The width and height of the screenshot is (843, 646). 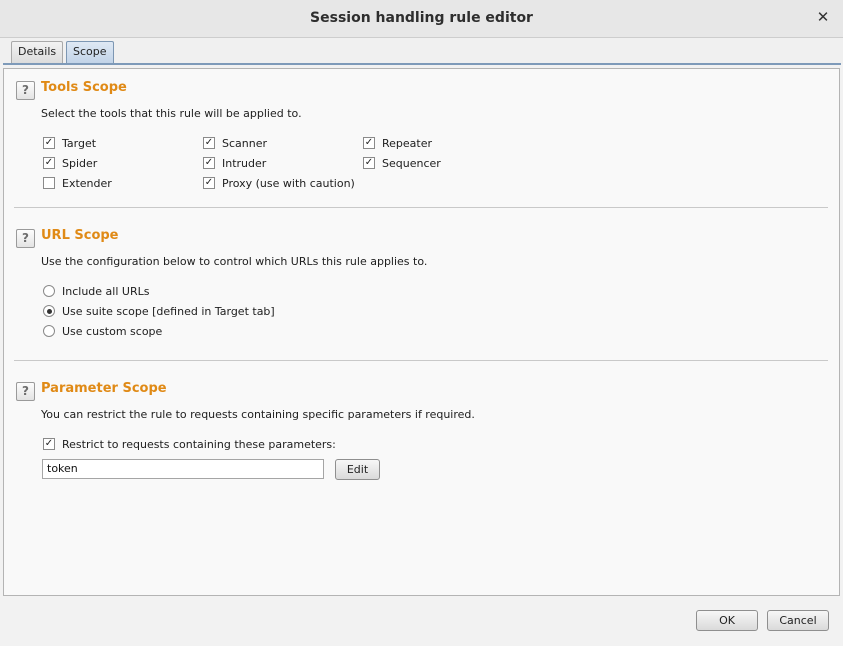 What do you see at coordinates (727, 620) in the screenshot?
I see `ok-button: OK` at bounding box center [727, 620].